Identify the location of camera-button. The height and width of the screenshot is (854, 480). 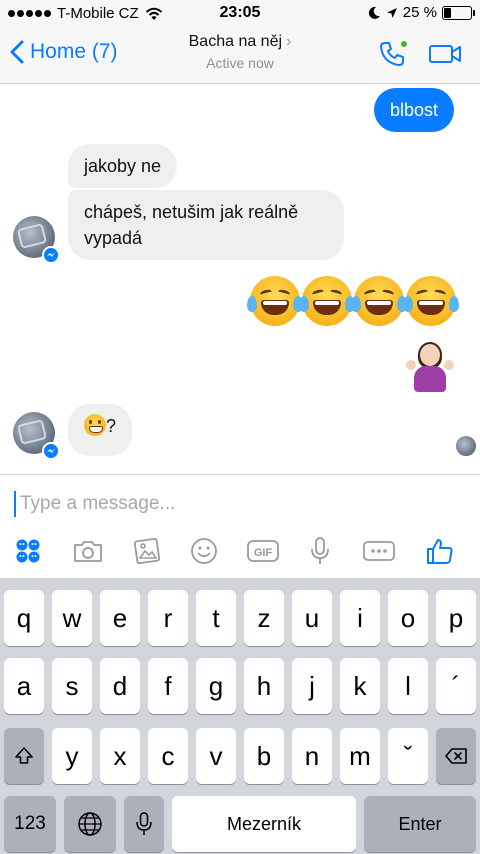
(88, 551).